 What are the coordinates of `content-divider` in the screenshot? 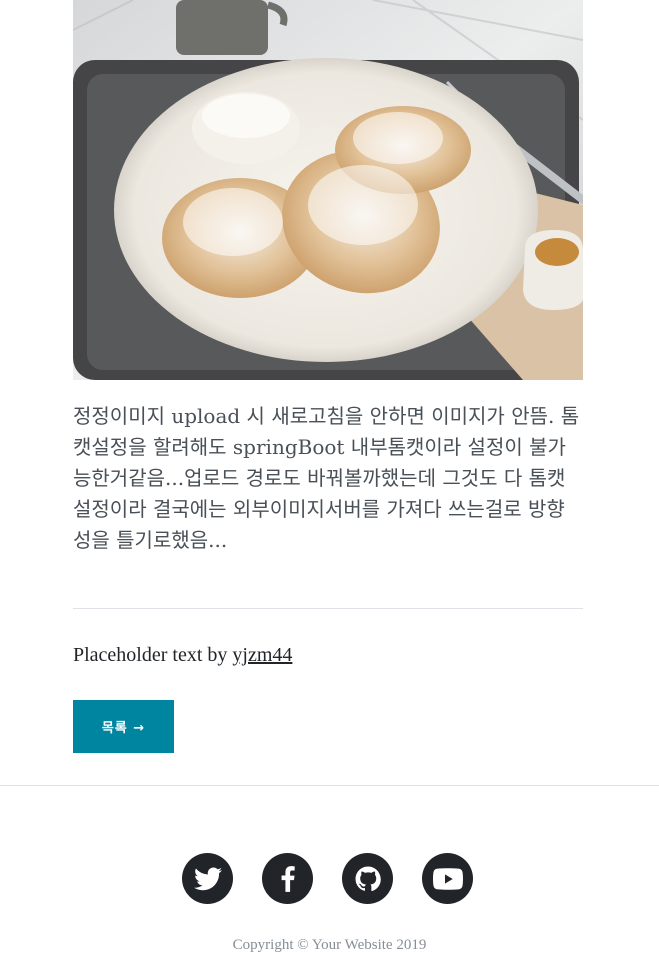 It's located at (328, 608).